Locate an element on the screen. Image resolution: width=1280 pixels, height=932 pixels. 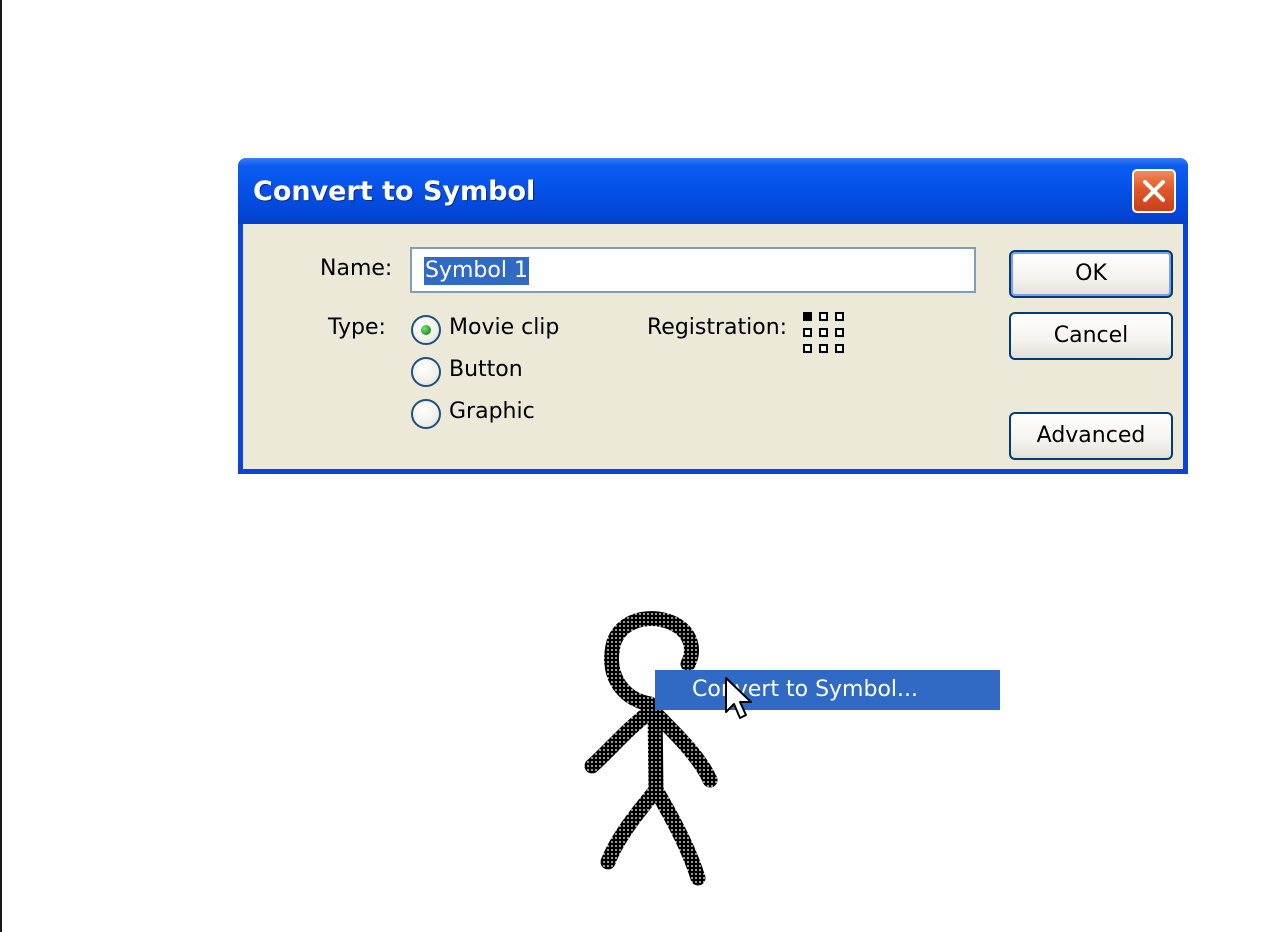
registration-grid-icon is located at coordinates (827, 336).